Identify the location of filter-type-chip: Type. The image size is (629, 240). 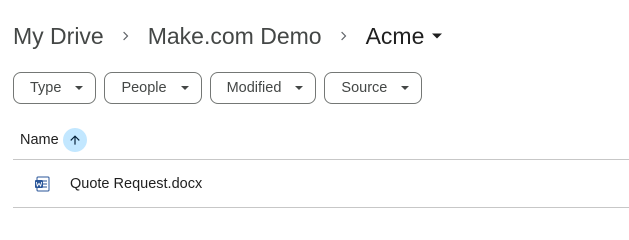
(55, 88).